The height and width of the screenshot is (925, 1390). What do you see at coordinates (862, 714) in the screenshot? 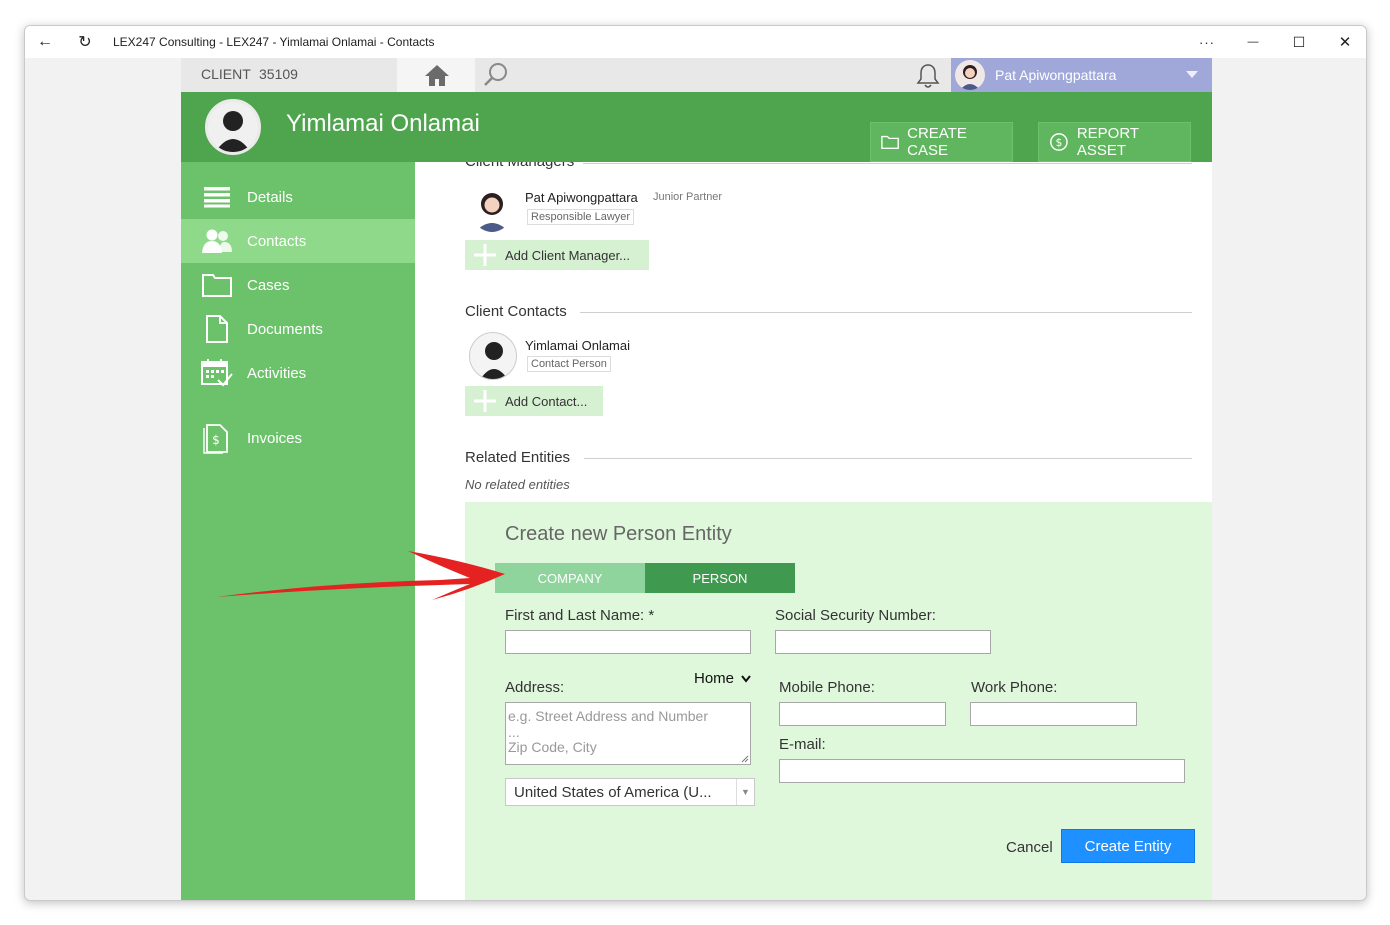
I see `mobile-phone-field` at bounding box center [862, 714].